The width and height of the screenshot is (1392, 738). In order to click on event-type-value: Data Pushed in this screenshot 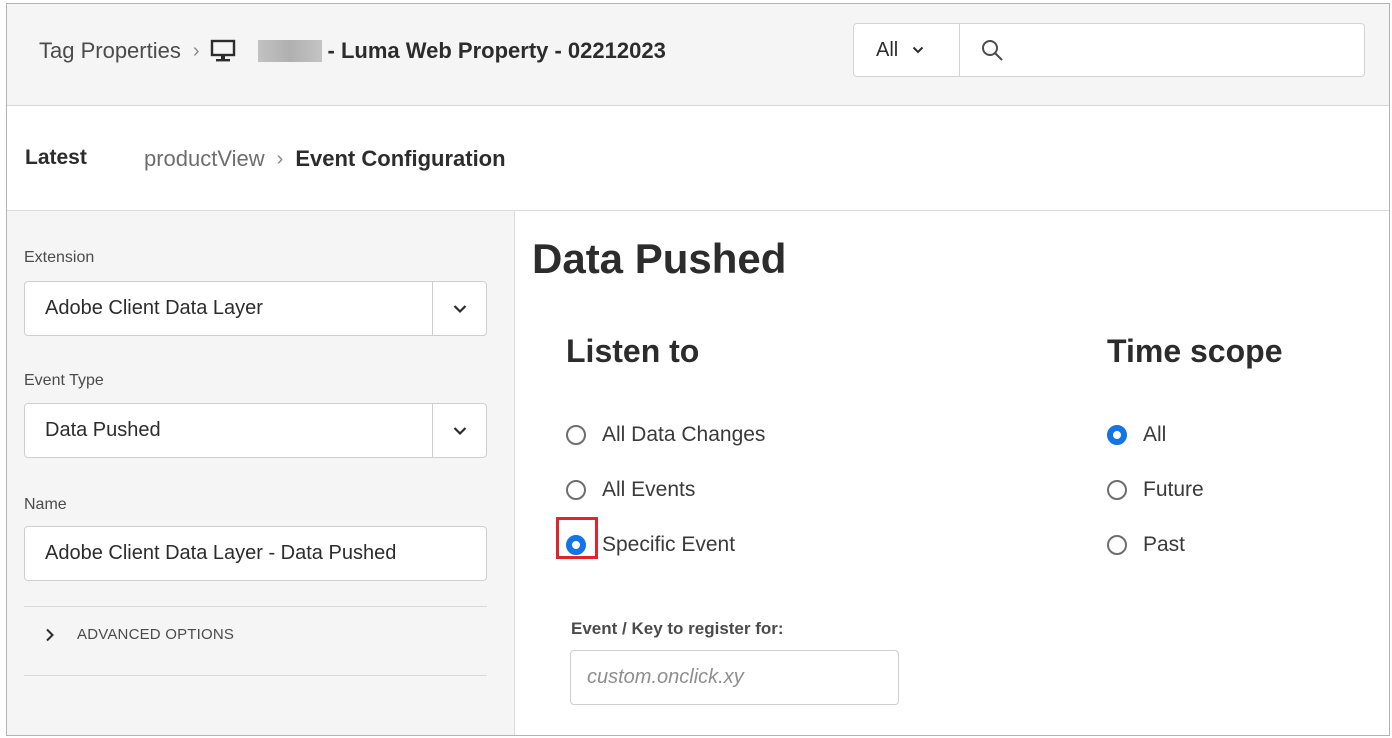, I will do `click(103, 430)`.